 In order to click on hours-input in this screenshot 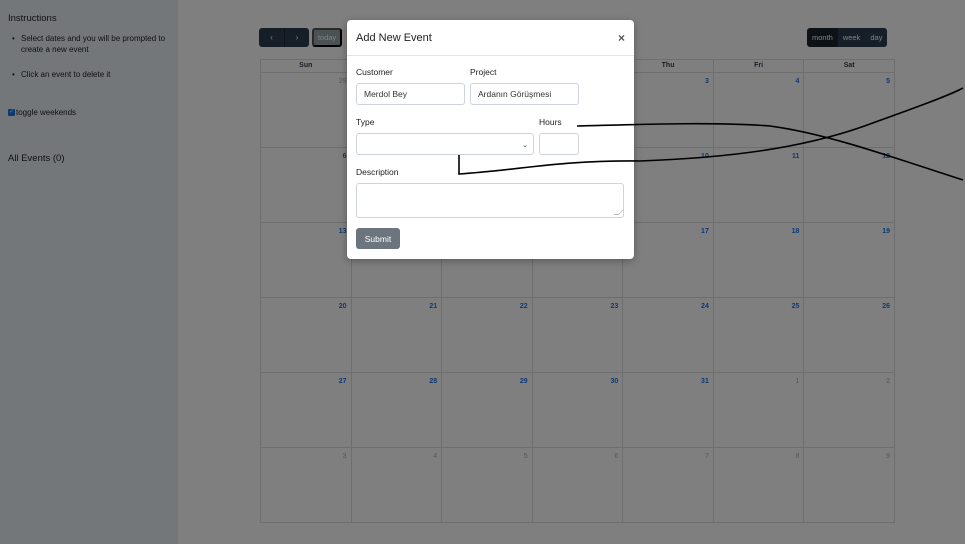, I will do `click(559, 144)`.